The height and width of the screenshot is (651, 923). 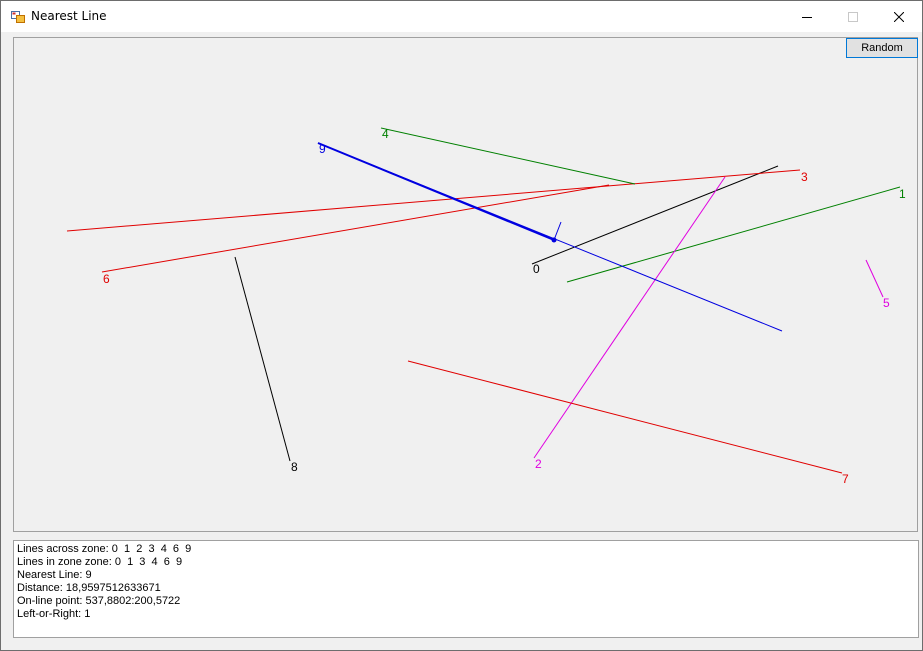 I want to click on app-icon, so click(x=18, y=16).